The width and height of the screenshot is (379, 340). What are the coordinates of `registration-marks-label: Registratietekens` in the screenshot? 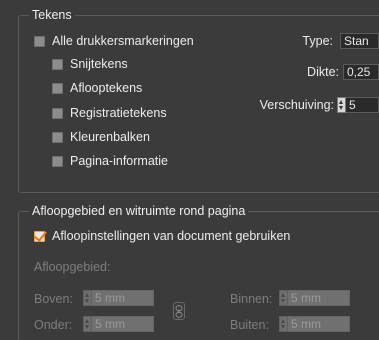 It's located at (118, 113).